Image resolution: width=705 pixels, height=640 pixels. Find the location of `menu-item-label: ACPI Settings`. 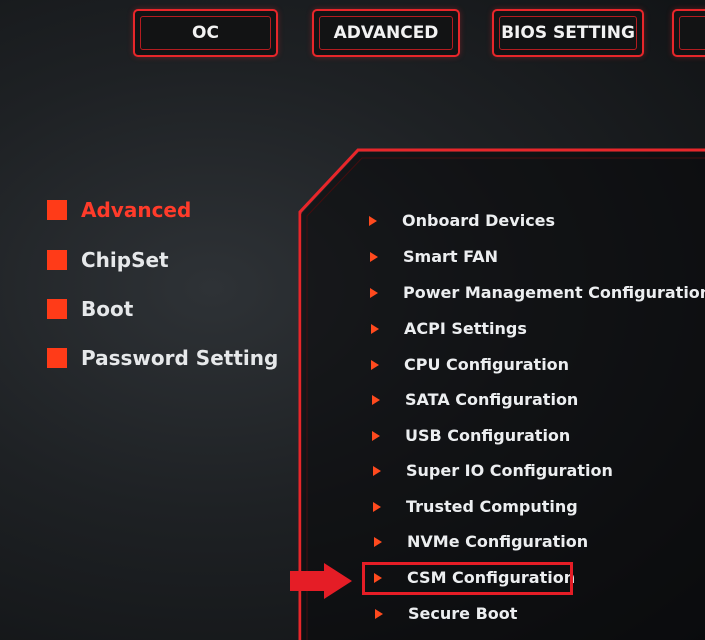

menu-item-label: ACPI Settings is located at coordinates (465, 328).